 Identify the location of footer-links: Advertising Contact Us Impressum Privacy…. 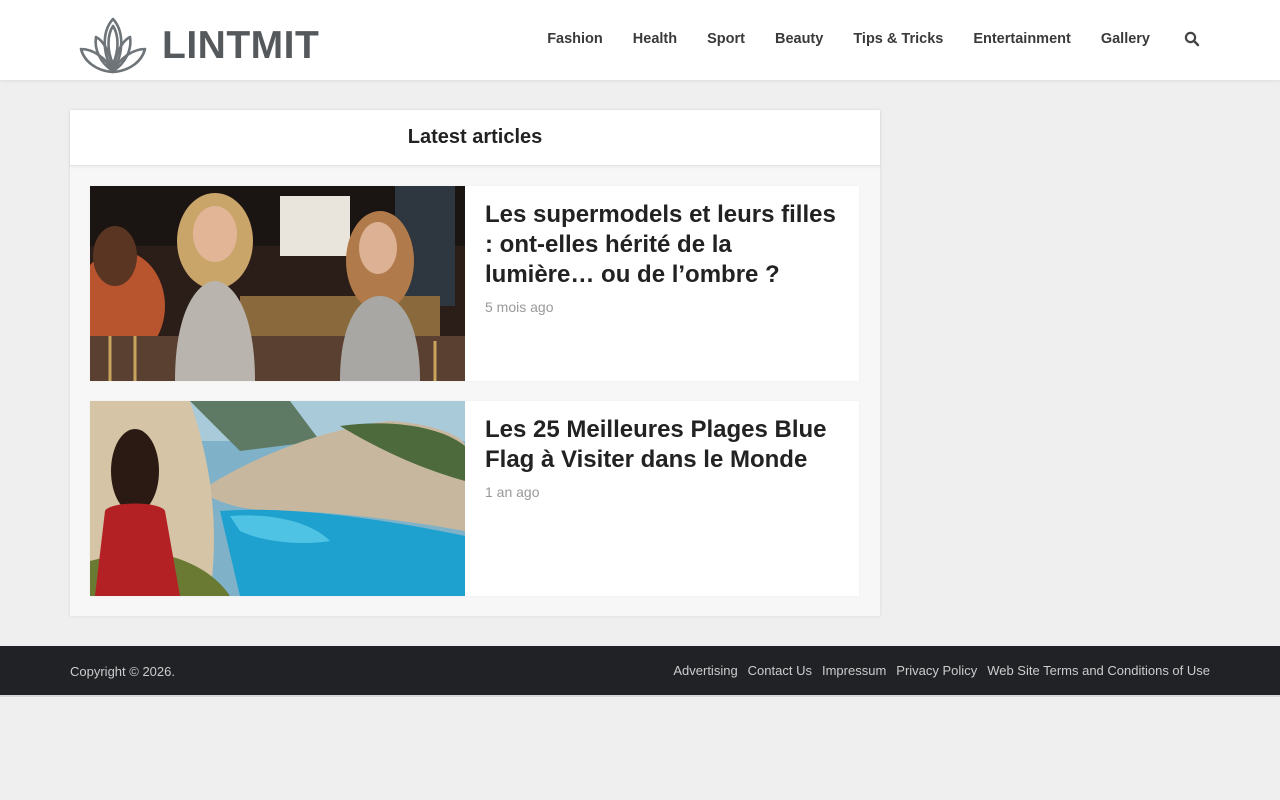
(941, 670).